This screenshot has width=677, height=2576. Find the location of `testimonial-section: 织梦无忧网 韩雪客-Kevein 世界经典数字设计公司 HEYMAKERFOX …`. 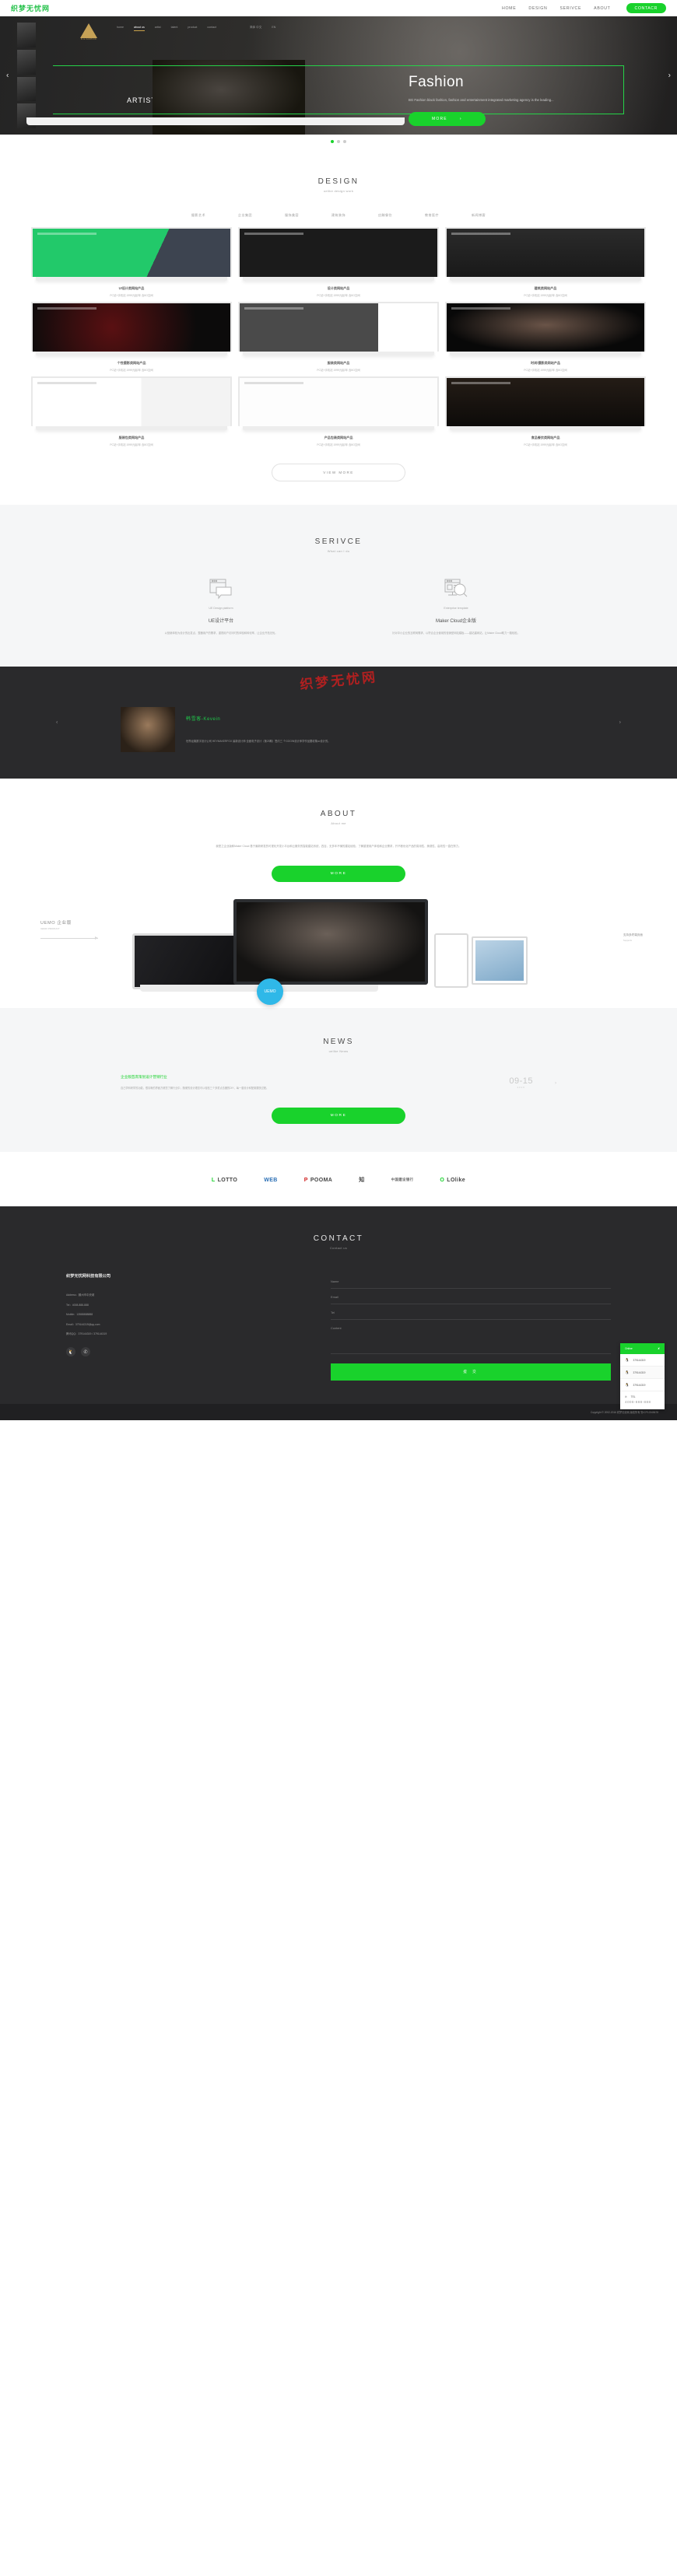

testimonial-section: 织梦无忧网 韩雪客-Kevein 世界经典数字设计公司 HEYMAKERFOX … is located at coordinates (338, 723).